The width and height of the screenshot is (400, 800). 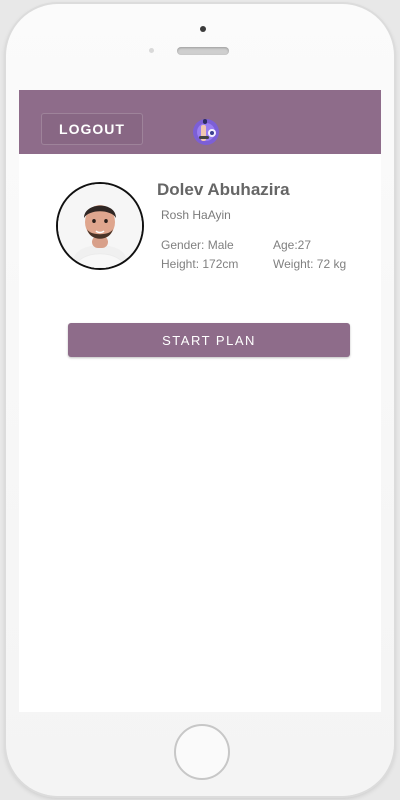 What do you see at coordinates (209, 340) in the screenshot?
I see `start-plan-button: START PLAN` at bounding box center [209, 340].